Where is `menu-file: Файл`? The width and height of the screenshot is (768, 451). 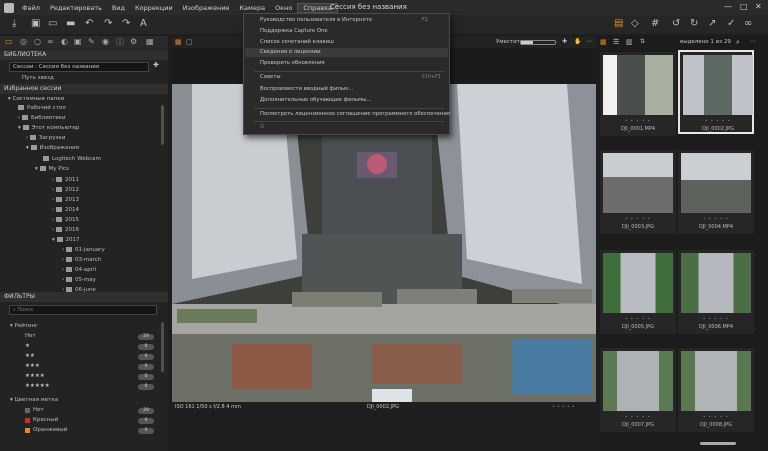
menu-file: Файл is located at coordinates (31, 8).